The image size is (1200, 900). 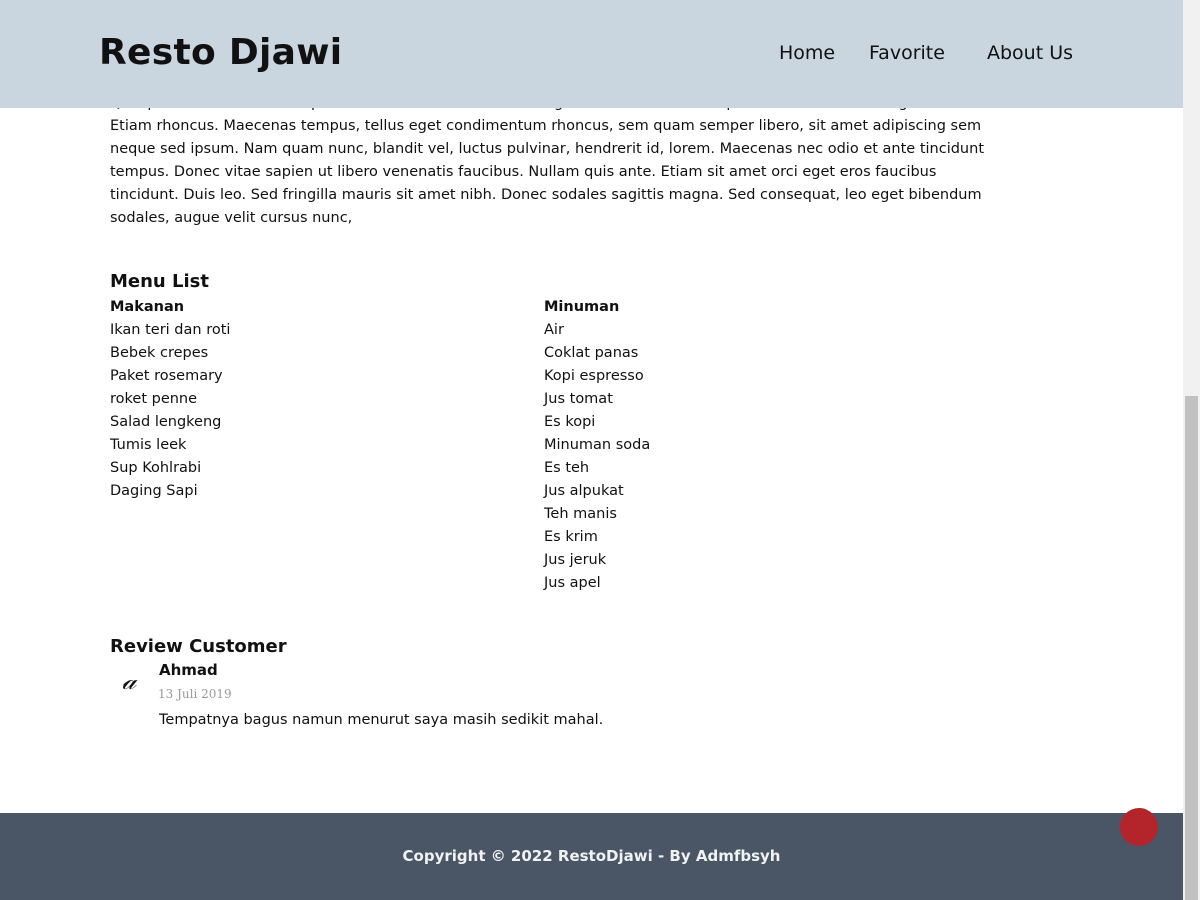 I want to click on page-scrollbar, so click(x=1191, y=450).